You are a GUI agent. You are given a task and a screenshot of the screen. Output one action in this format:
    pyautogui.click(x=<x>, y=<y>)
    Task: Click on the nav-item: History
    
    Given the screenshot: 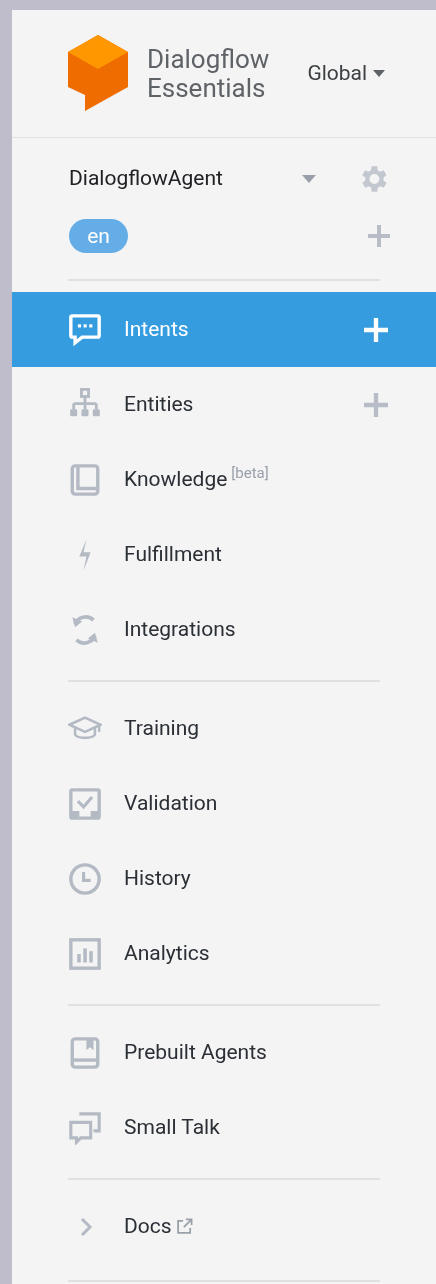 What is the action you would take?
    pyautogui.click(x=224, y=878)
    